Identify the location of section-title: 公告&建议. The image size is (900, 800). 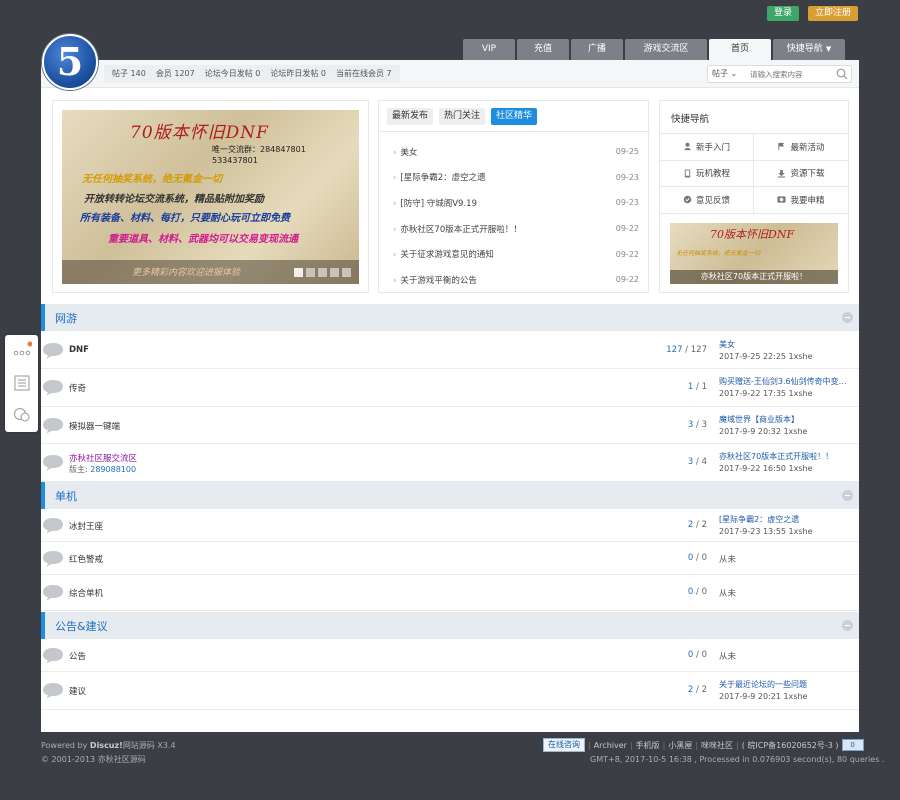
(81, 626).